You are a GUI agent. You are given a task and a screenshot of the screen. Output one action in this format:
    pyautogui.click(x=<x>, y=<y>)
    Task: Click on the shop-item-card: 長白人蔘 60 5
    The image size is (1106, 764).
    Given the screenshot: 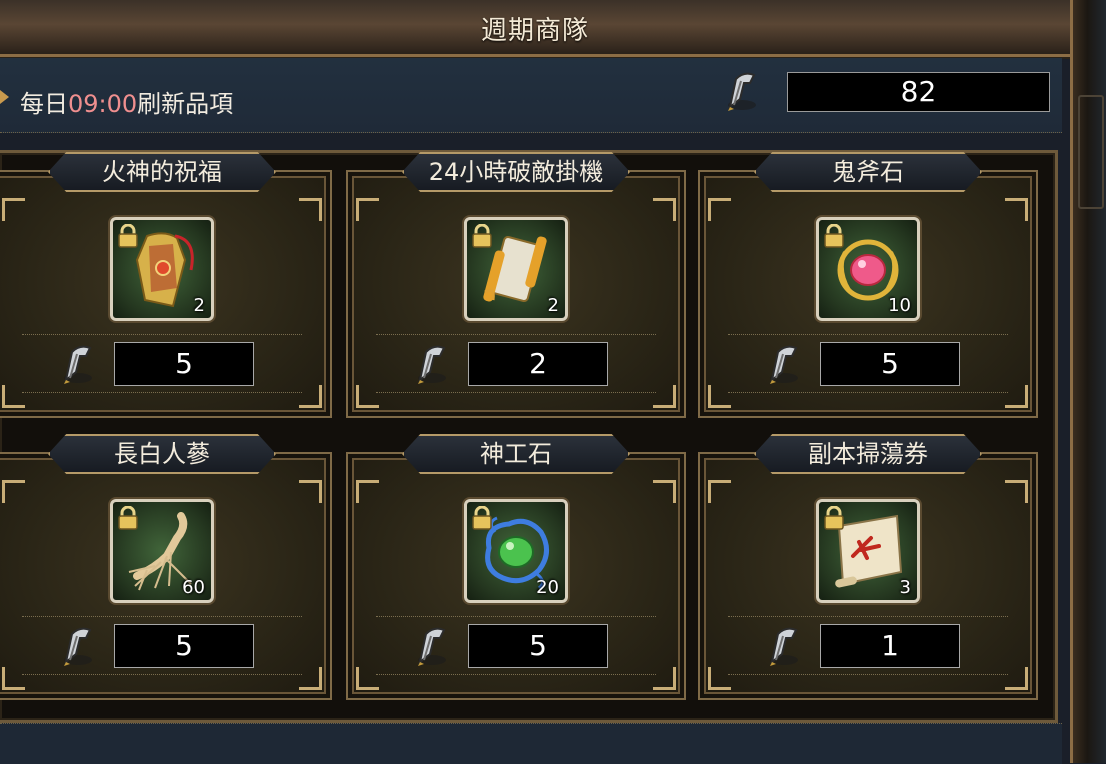 What is the action you would take?
    pyautogui.click(x=166, y=567)
    